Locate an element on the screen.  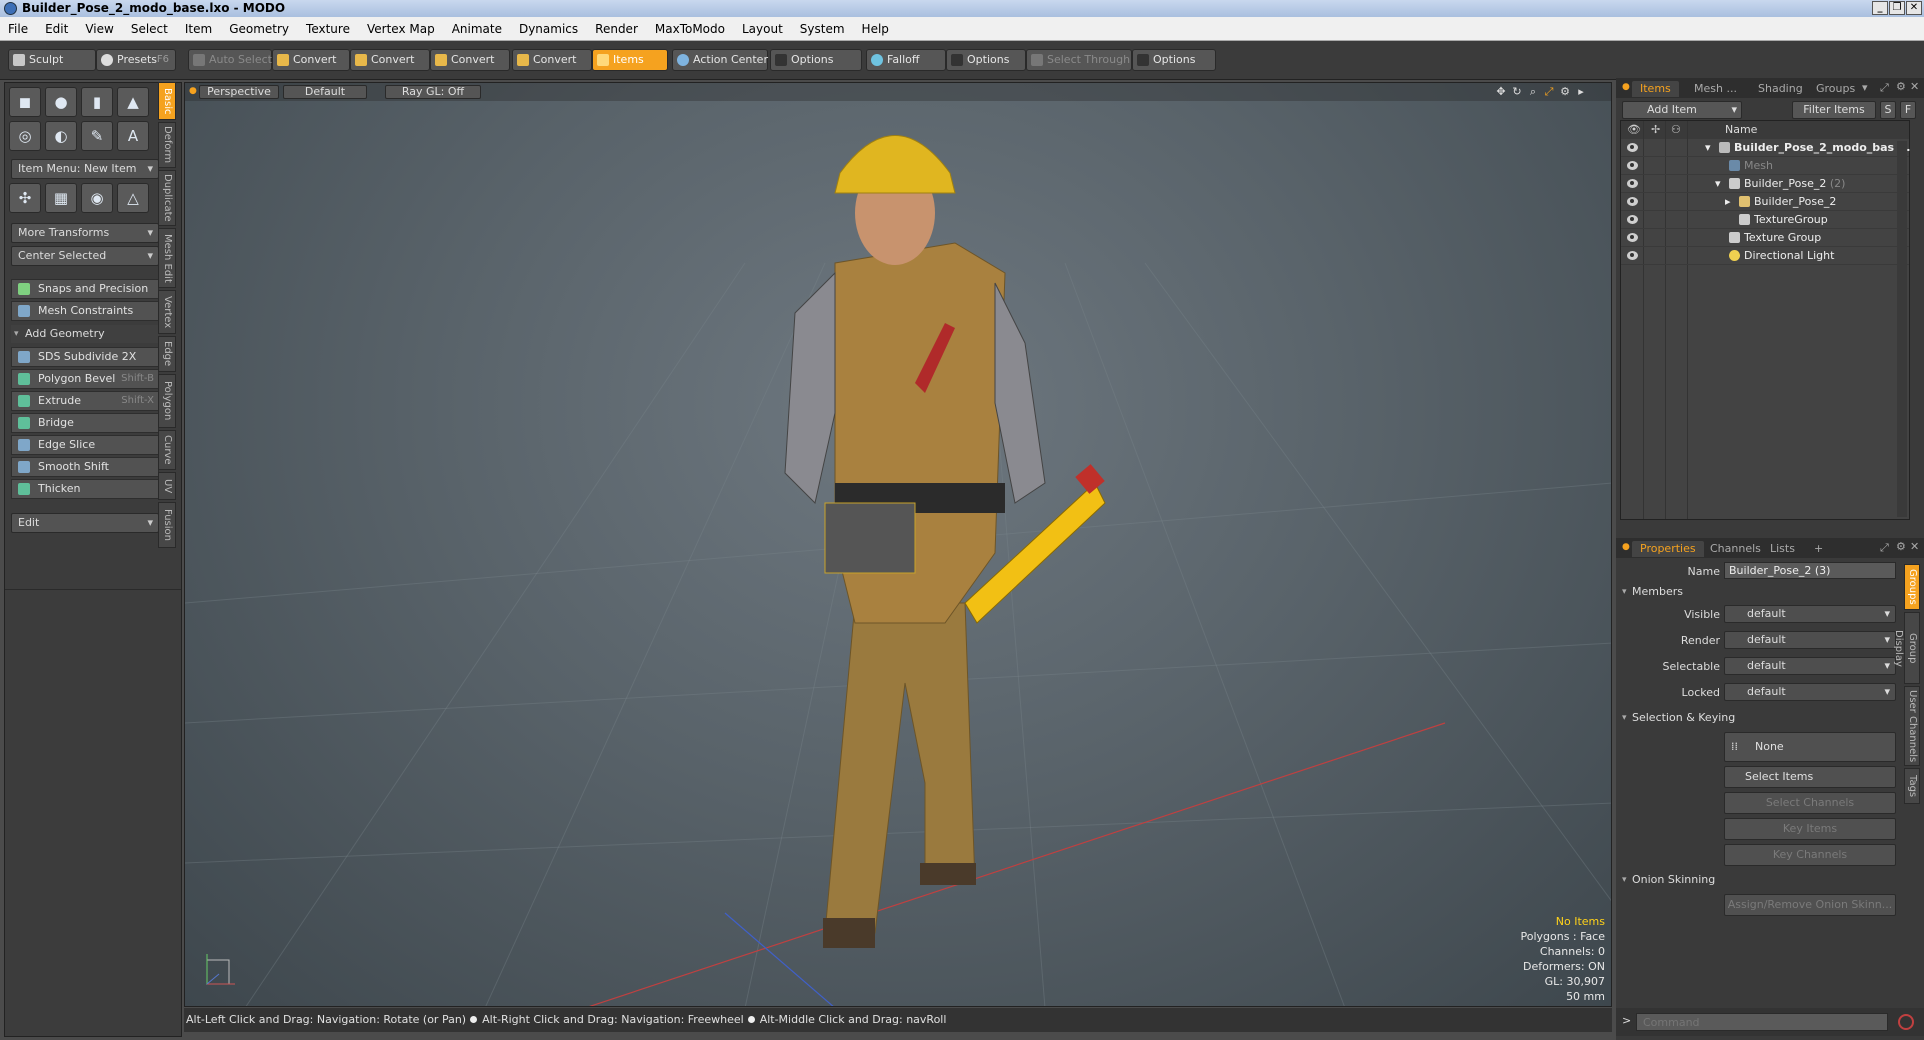
members-section: Members is located at coordinates (1765, 592).